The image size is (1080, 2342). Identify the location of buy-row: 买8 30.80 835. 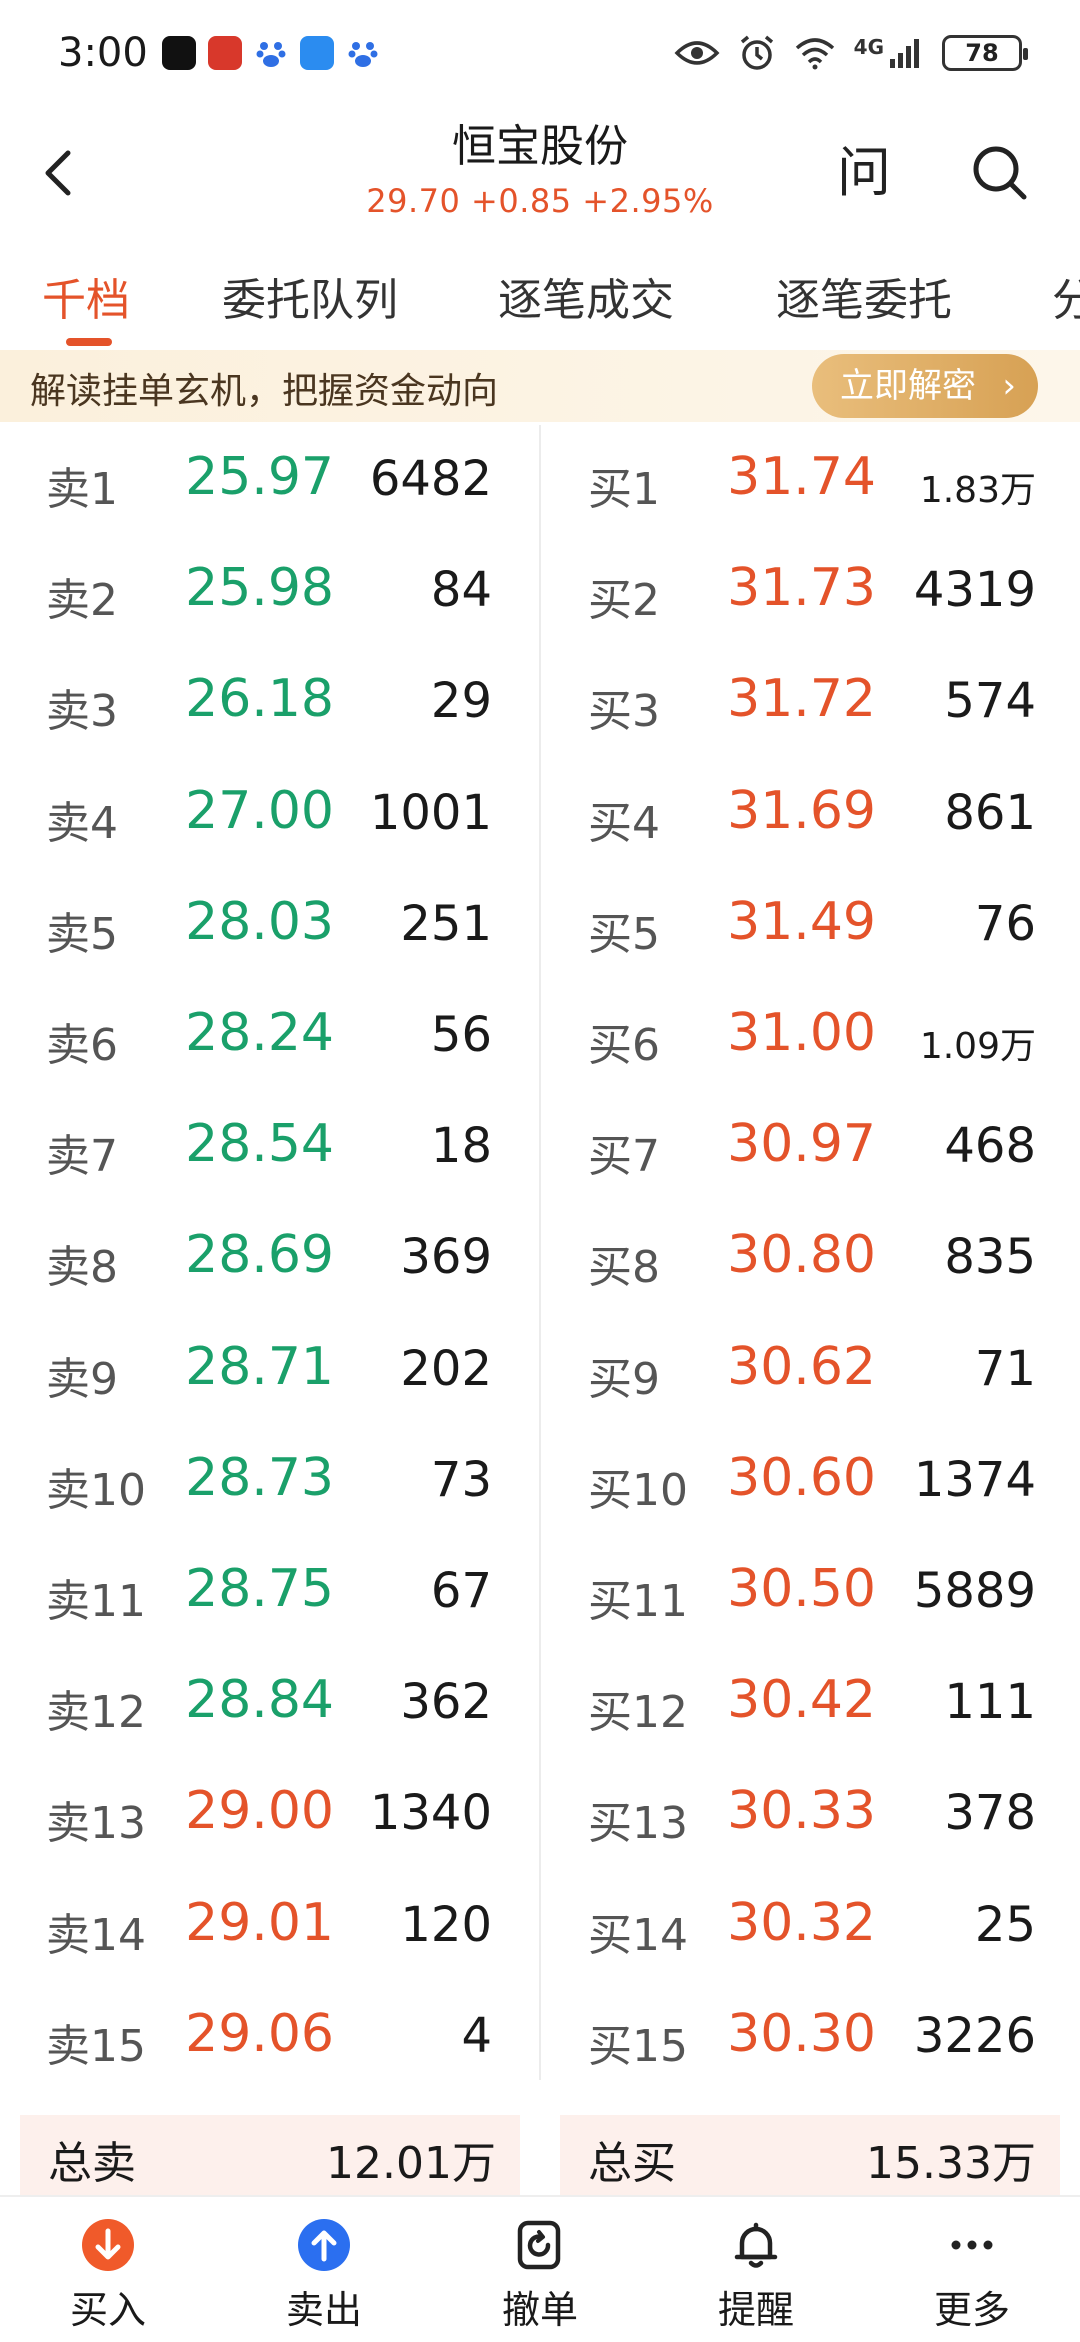
(810, 1258).